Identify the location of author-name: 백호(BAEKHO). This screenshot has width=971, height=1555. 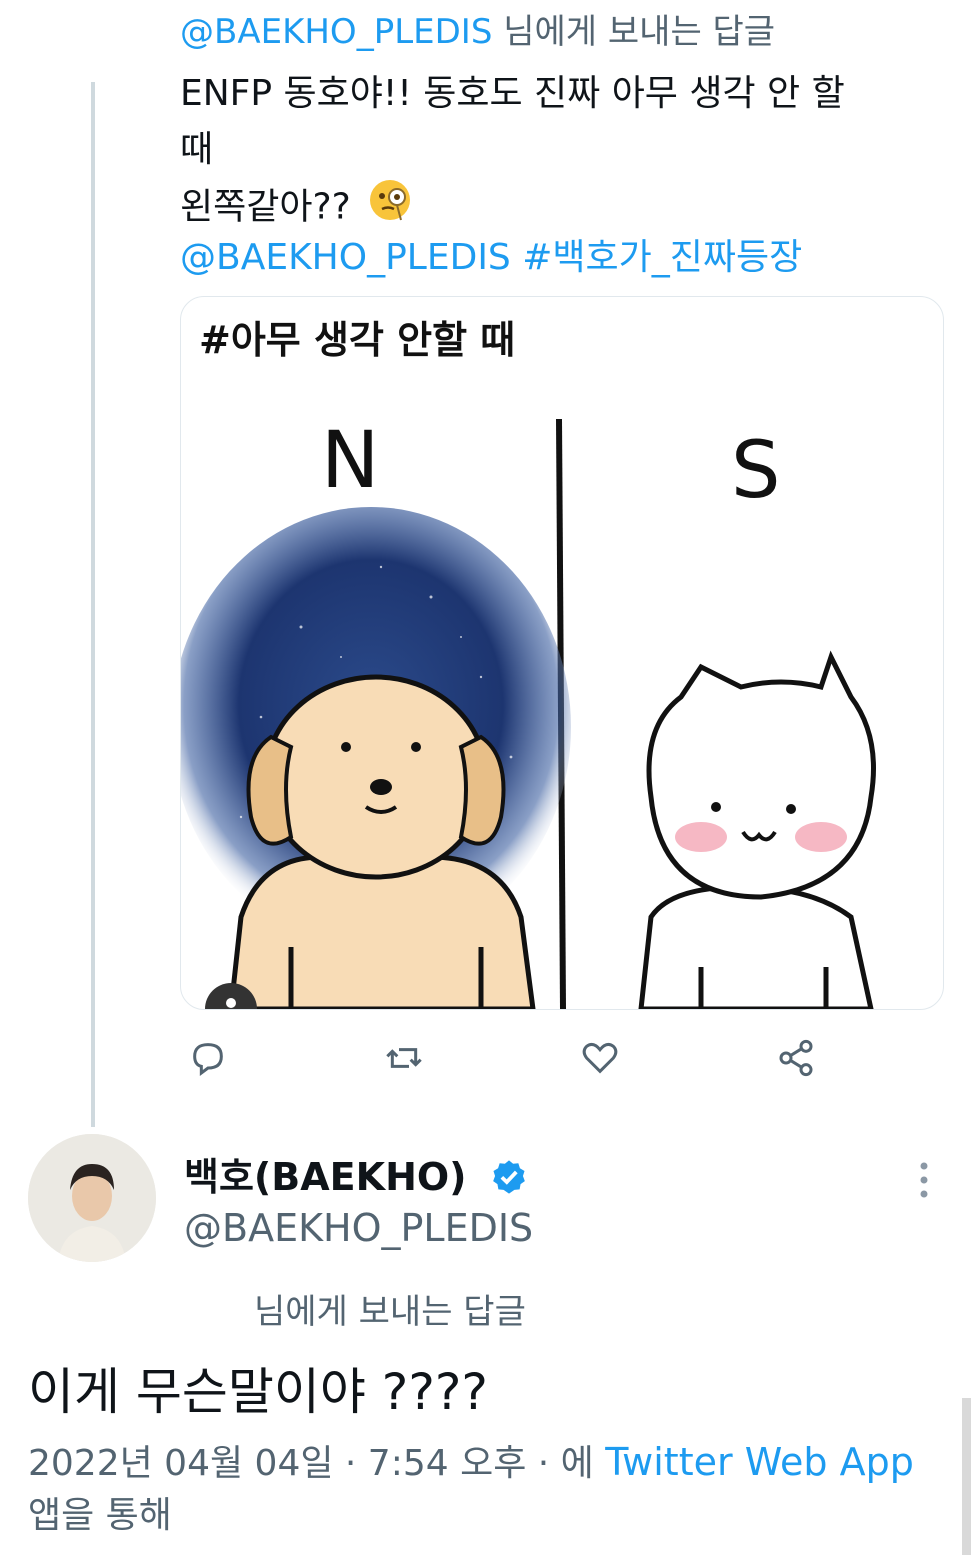
(356, 1175).